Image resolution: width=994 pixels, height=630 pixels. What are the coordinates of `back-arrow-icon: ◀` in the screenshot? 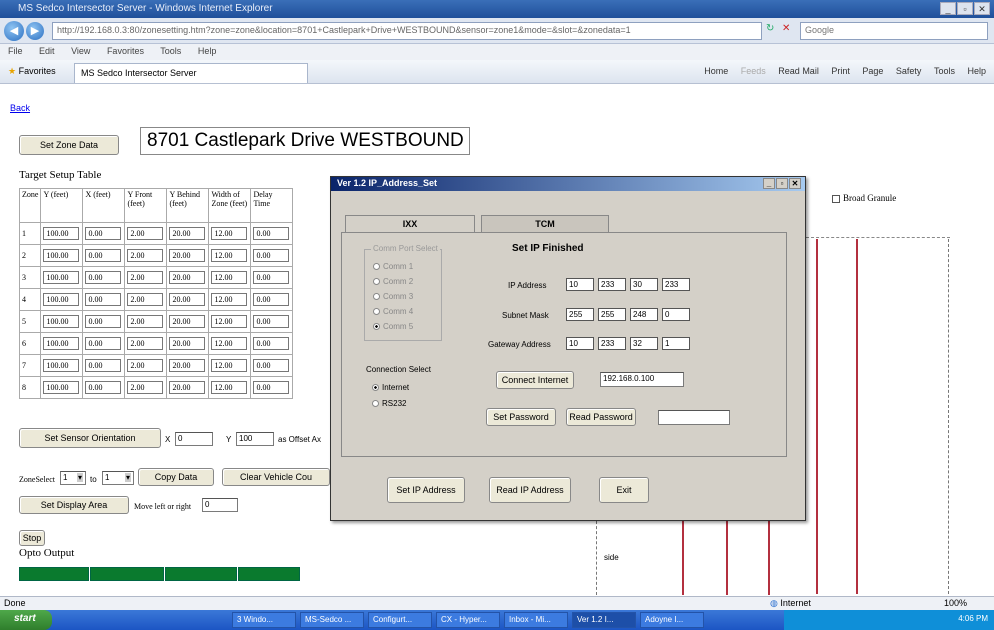 It's located at (14, 31).